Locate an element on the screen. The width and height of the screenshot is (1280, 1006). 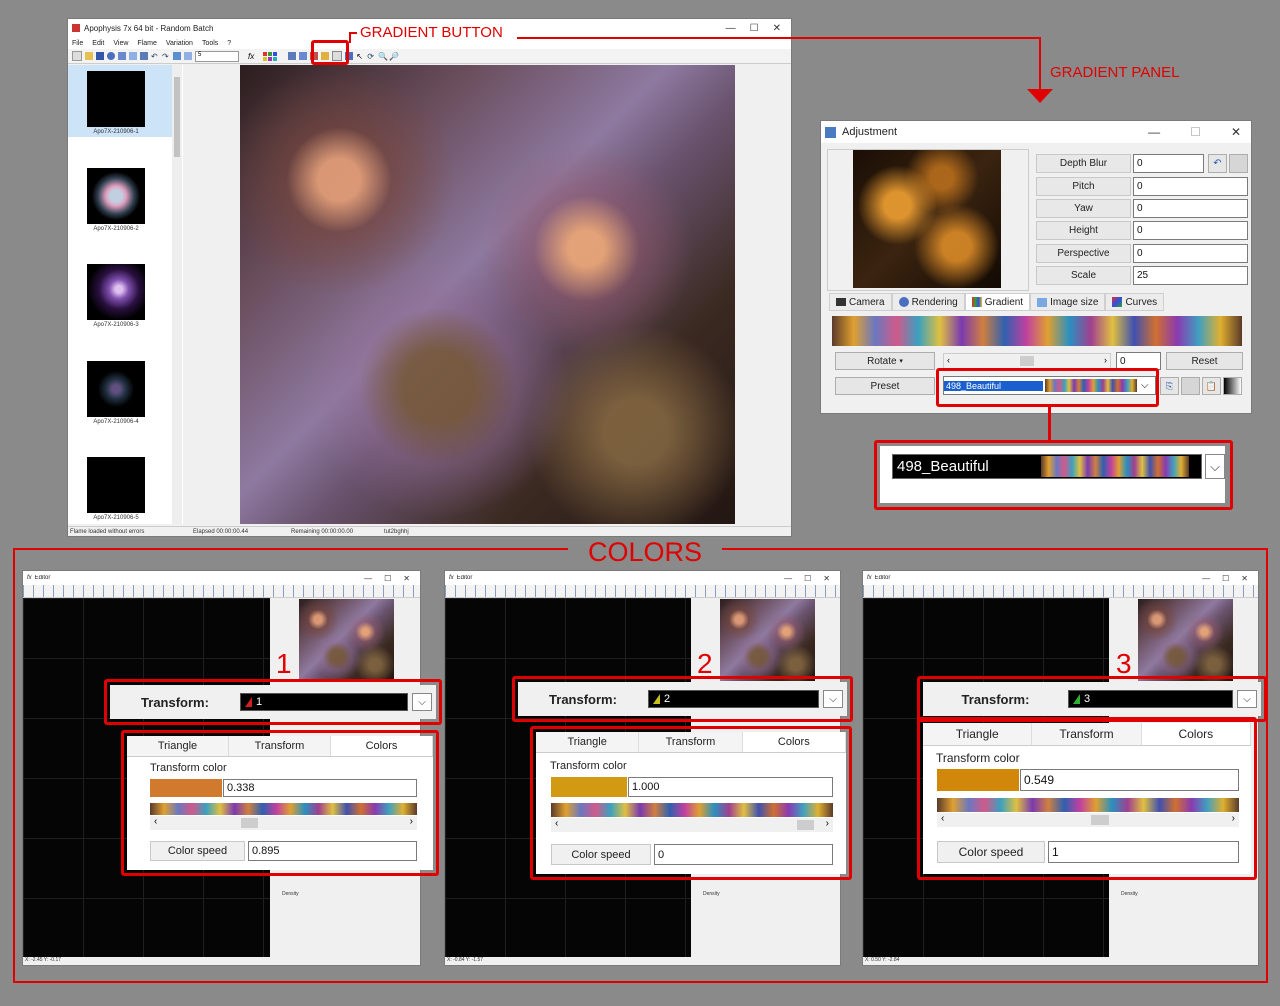
menu-help: ? is located at coordinates (229, 43).